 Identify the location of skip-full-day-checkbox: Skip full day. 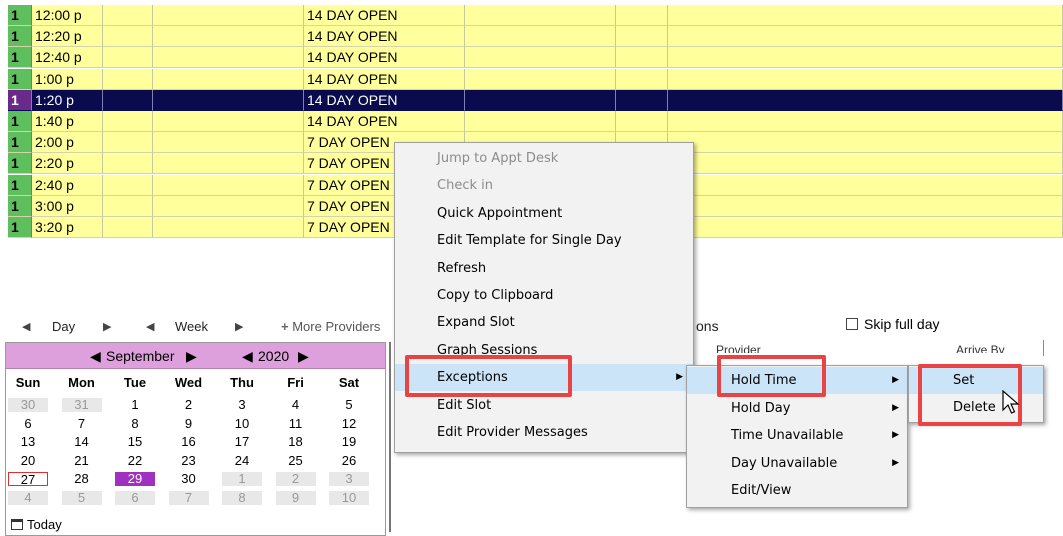
(892, 324).